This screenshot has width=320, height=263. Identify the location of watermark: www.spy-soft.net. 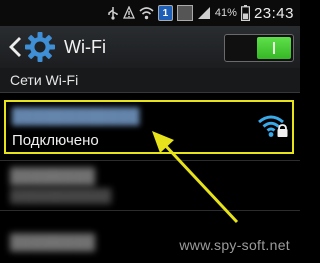
(234, 245).